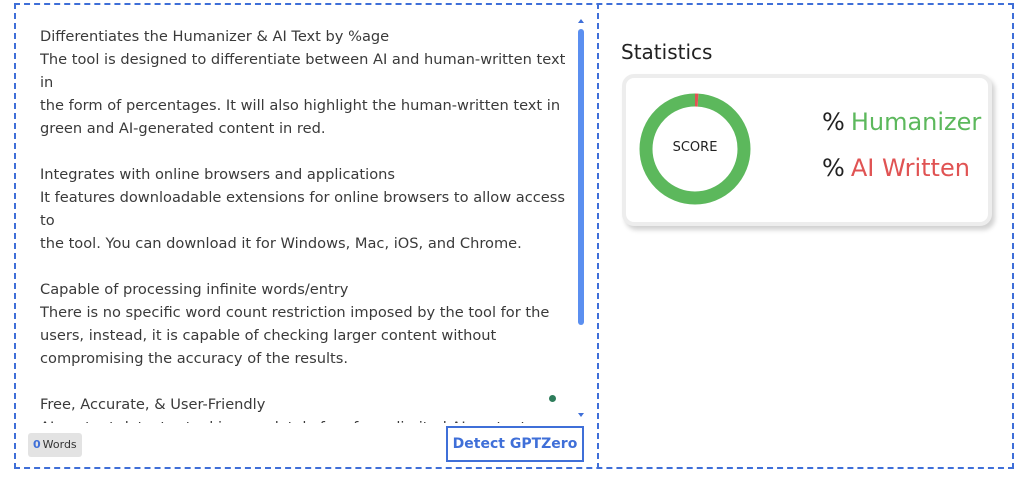 The height and width of the screenshot is (478, 1024). Describe the element at coordinates (598, 236) in the screenshot. I see `panel-divider` at that location.